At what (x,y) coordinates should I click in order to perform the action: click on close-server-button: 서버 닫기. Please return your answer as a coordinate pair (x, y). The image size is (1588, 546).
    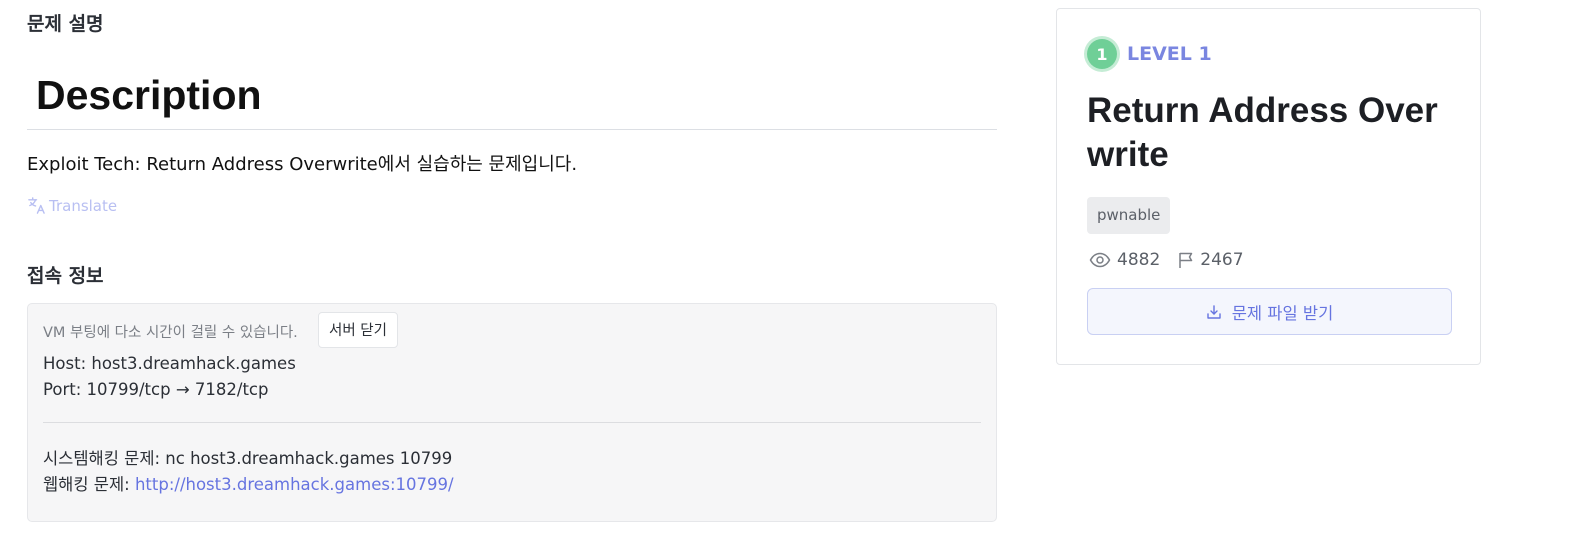
    Looking at the image, I should click on (358, 330).